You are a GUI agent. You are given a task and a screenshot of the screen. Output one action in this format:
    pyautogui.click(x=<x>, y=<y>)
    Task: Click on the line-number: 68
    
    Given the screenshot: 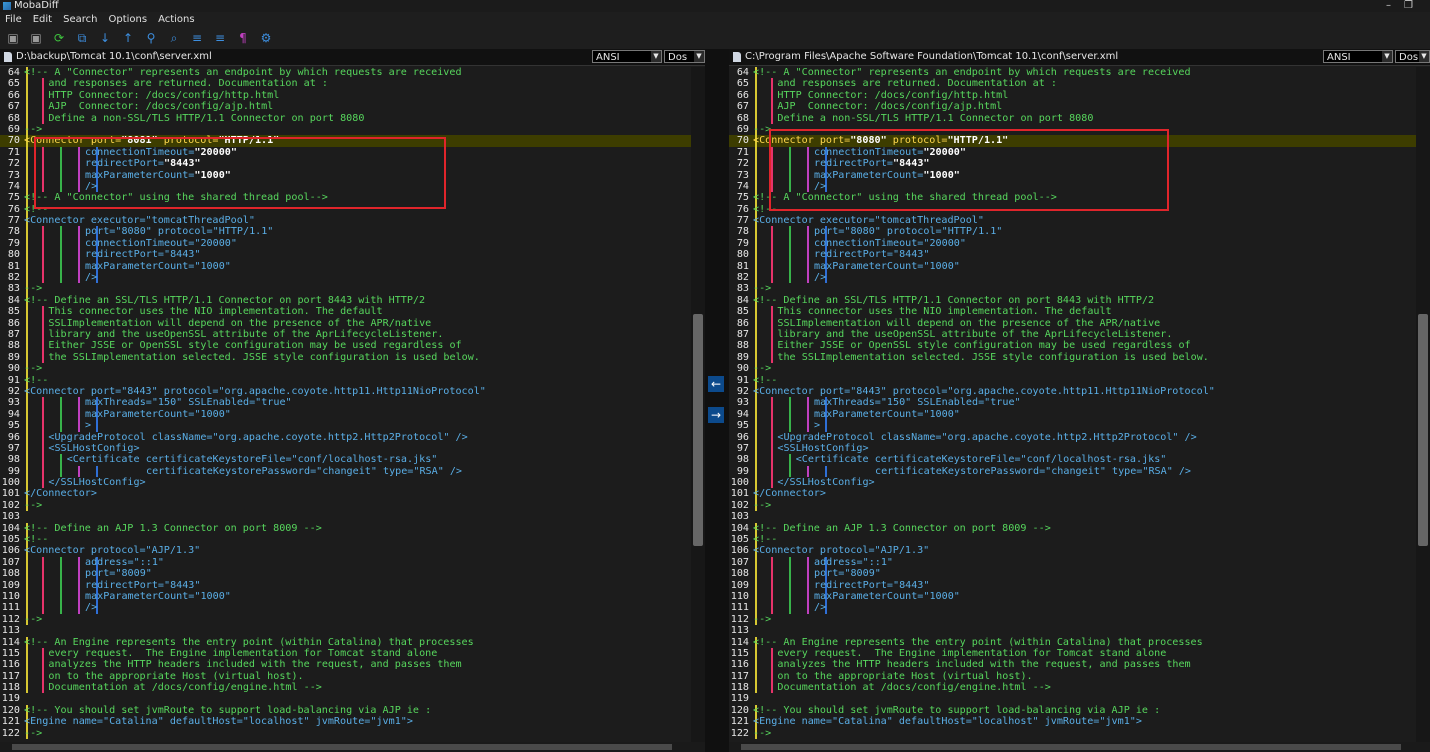 What is the action you would take?
    pyautogui.click(x=13, y=118)
    